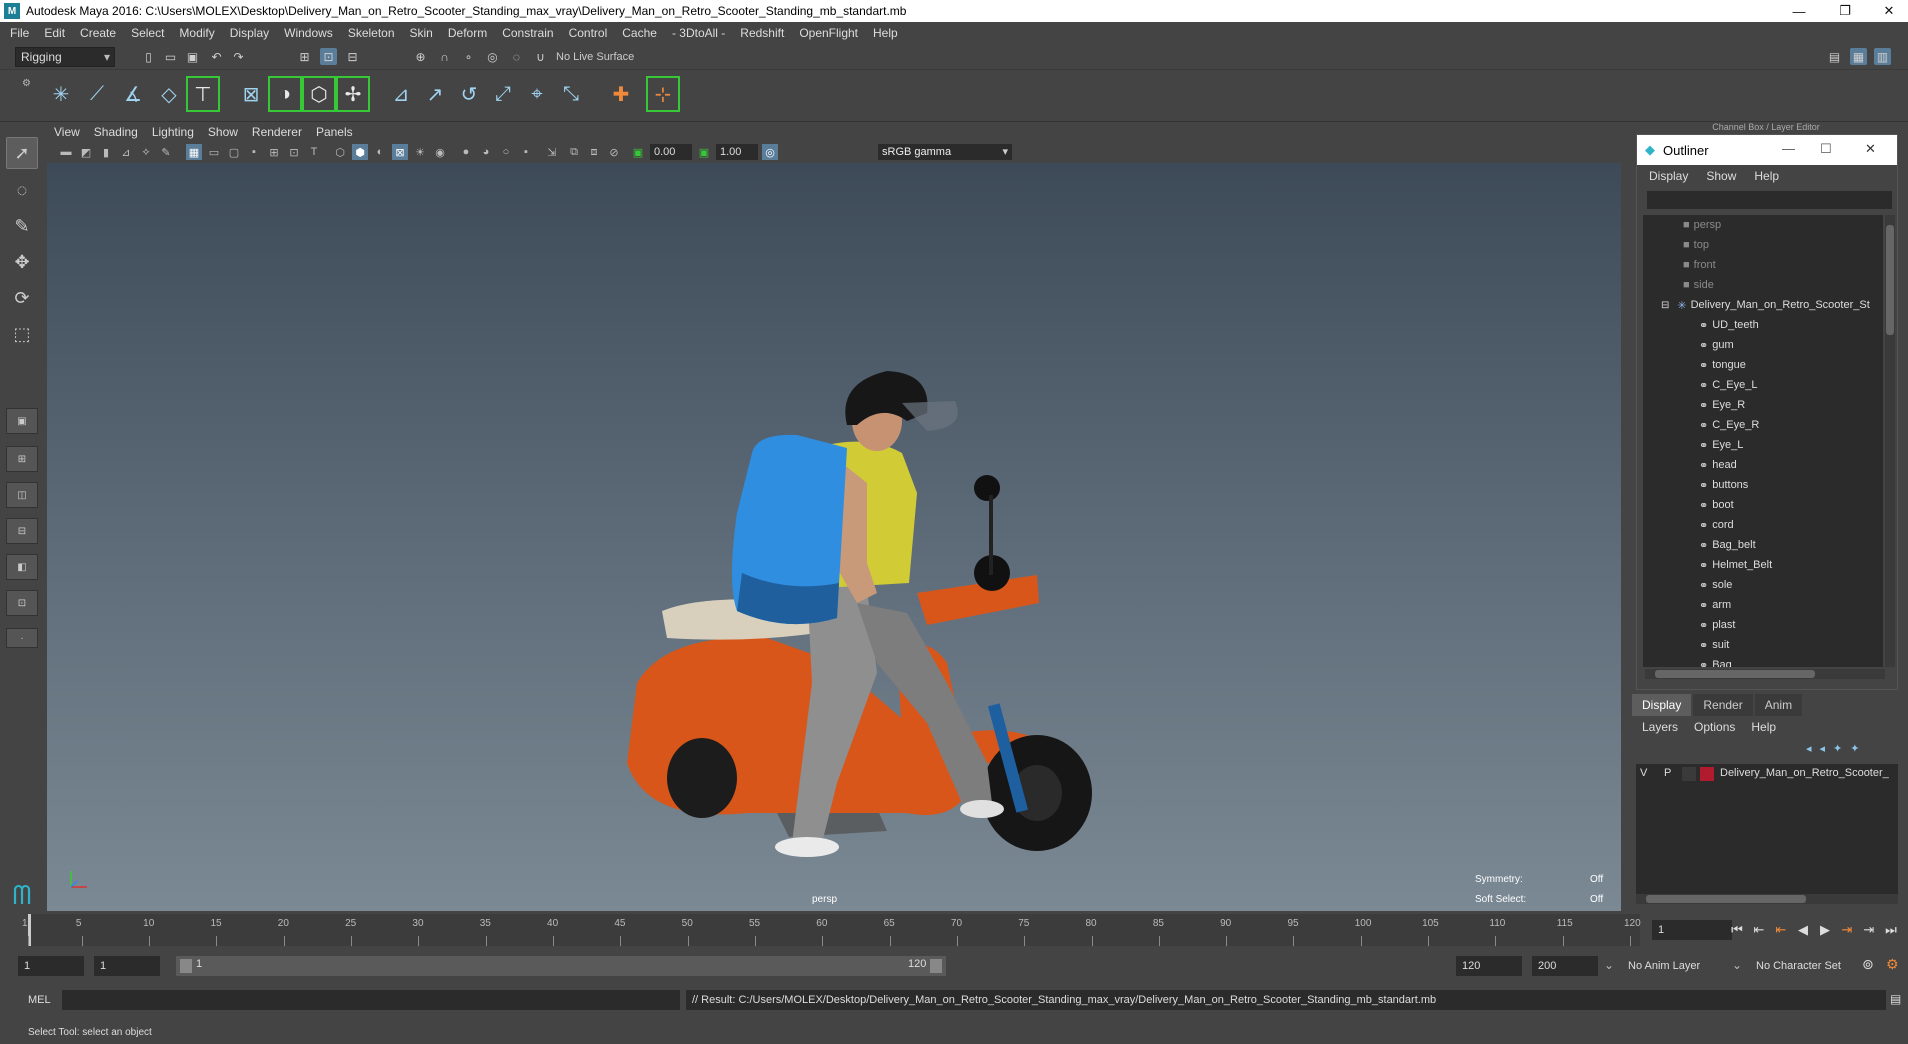  Describe the element at coordinates (133, 94) in the screenshot. I see `ik-spline-icon: ∡` at that location.